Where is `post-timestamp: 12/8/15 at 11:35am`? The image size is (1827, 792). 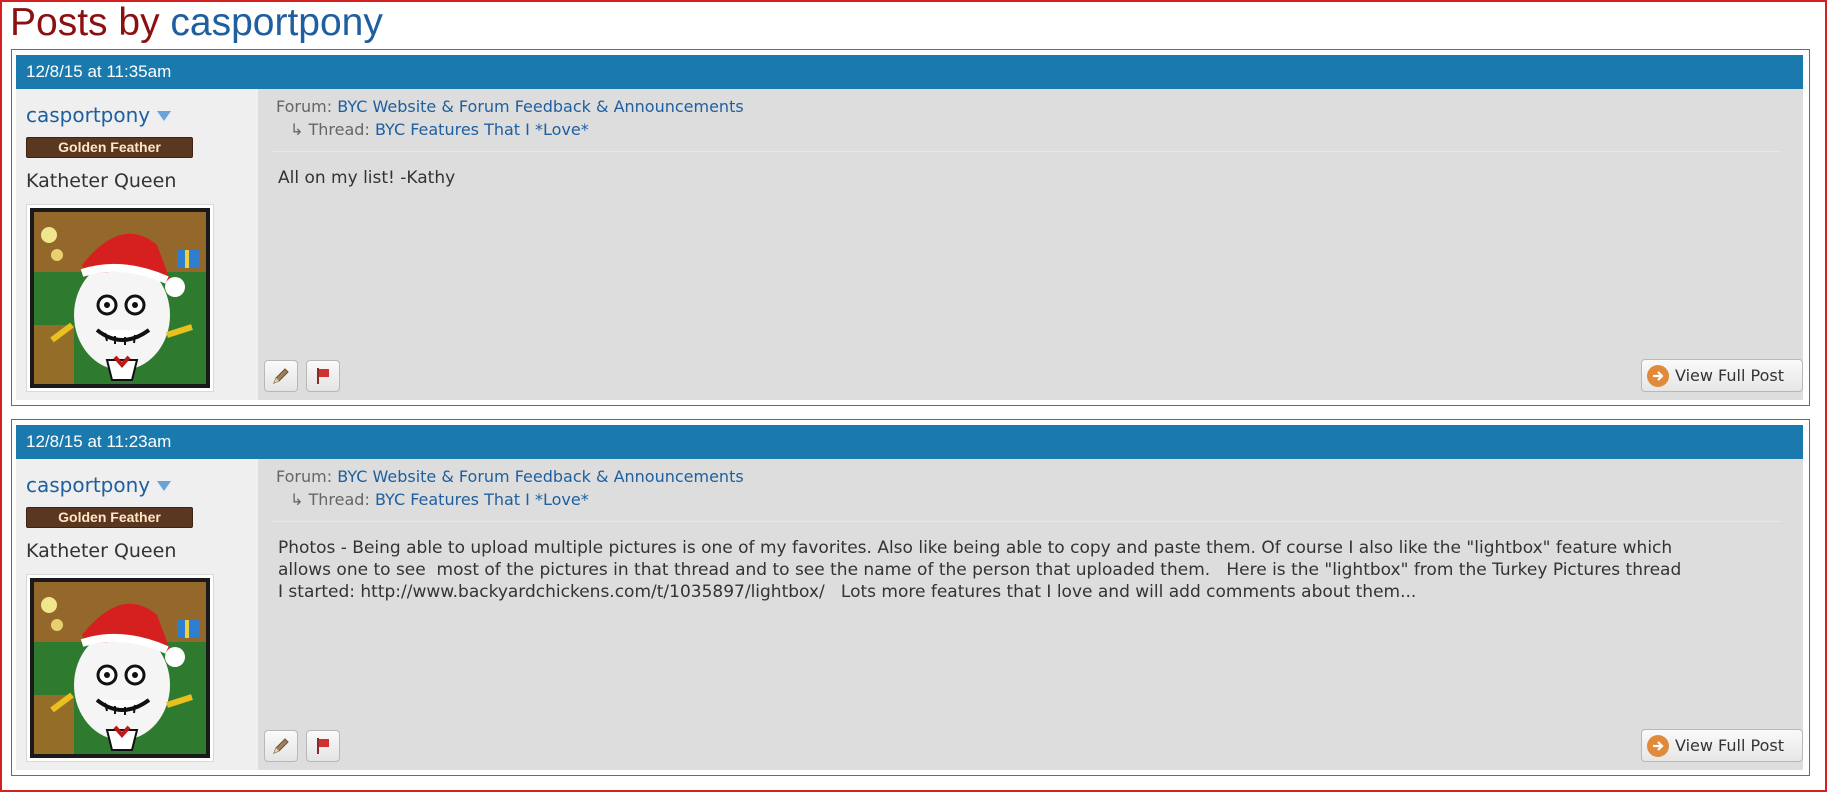
post-timestamp: 12/8/15 at 11:35am is located at coordinates (909, 72).